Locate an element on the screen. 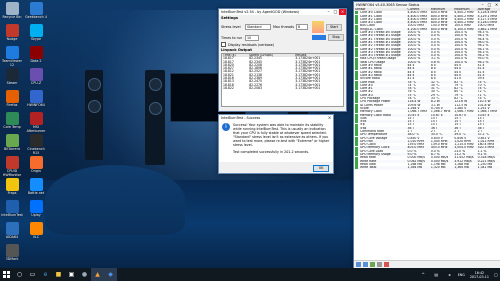  ibt-stop-button: Stop is located at coordinates (336, 37).